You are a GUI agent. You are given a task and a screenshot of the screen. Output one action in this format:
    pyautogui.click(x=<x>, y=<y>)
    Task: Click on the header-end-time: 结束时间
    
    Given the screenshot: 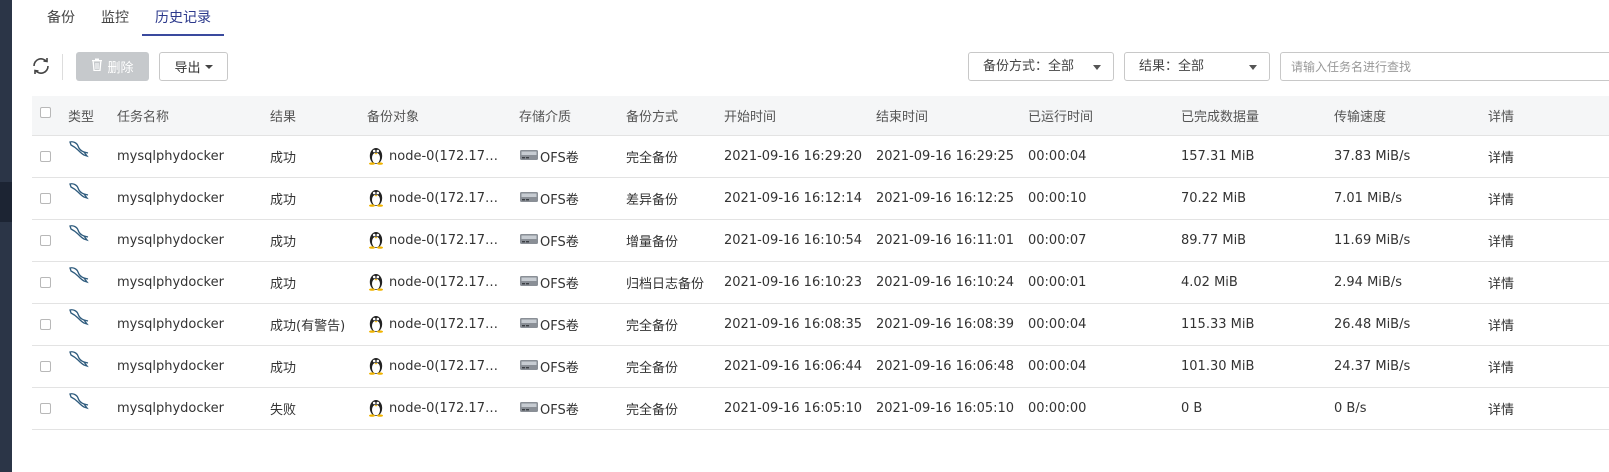 What is the action you would take?
    pyautogui.click(x=902, y=117)
    